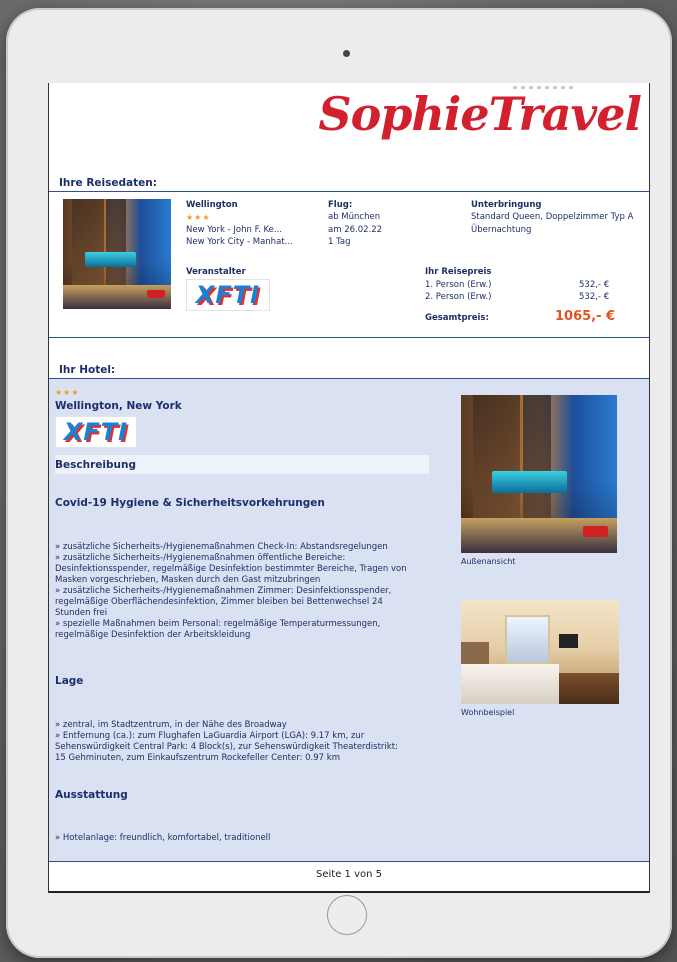 Image resolution: width=677 pixels, height=962 pixels. What do you see at coordinates (96, 432) in the screenshot?
I see `hotel-operator-logo-xfti: XFTI` at bounding box center [96, 432].